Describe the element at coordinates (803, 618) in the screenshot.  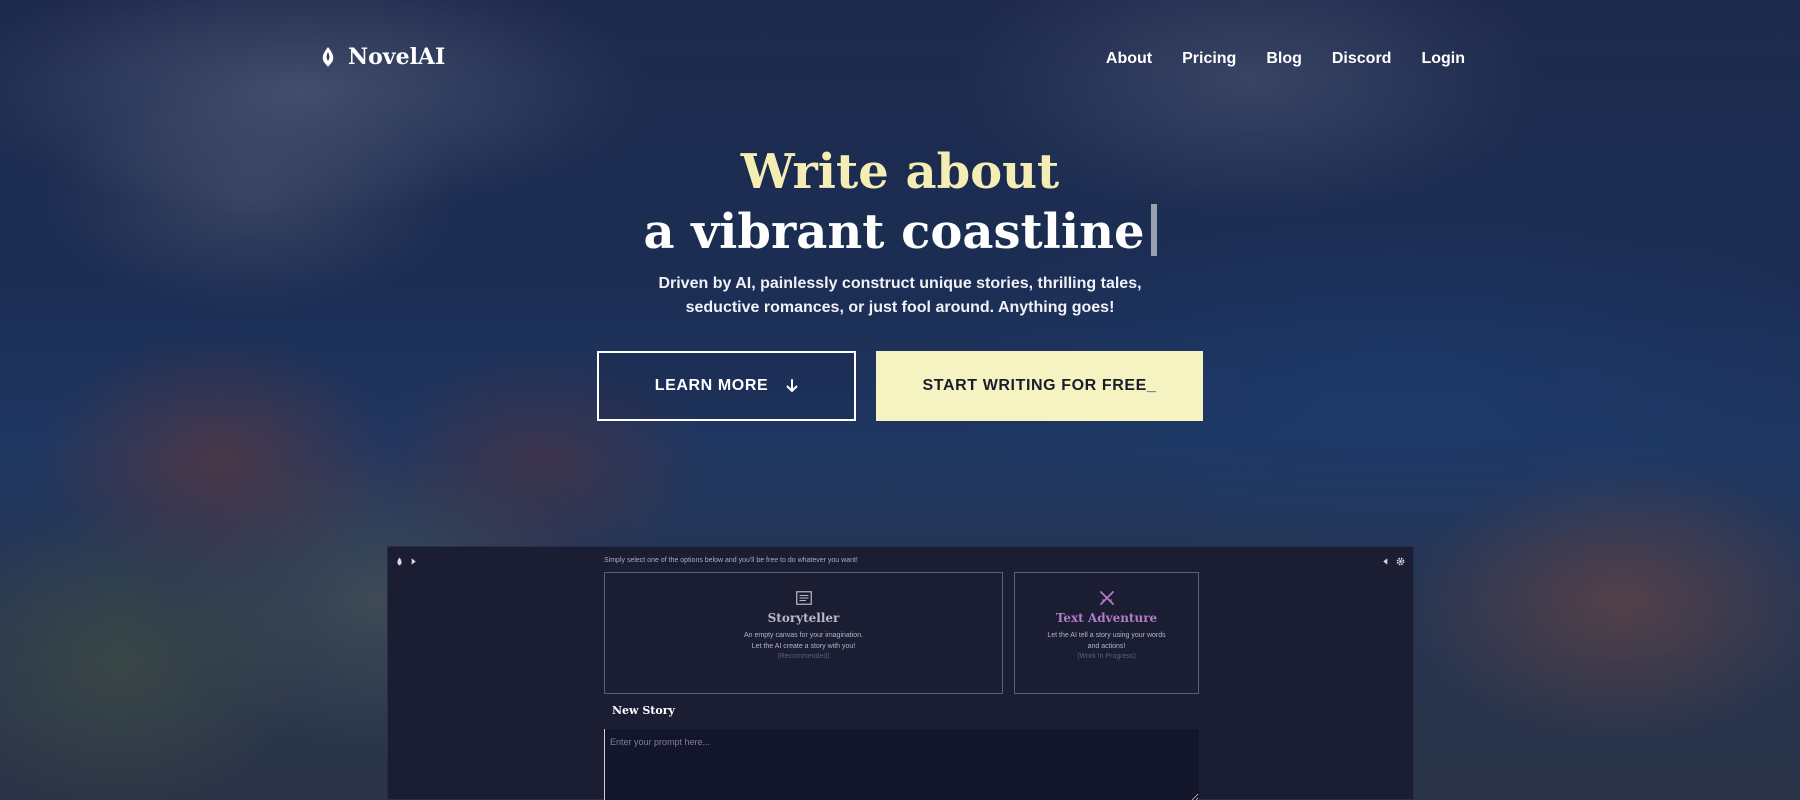
I see `storyteller-title: Storyteller` at that location.